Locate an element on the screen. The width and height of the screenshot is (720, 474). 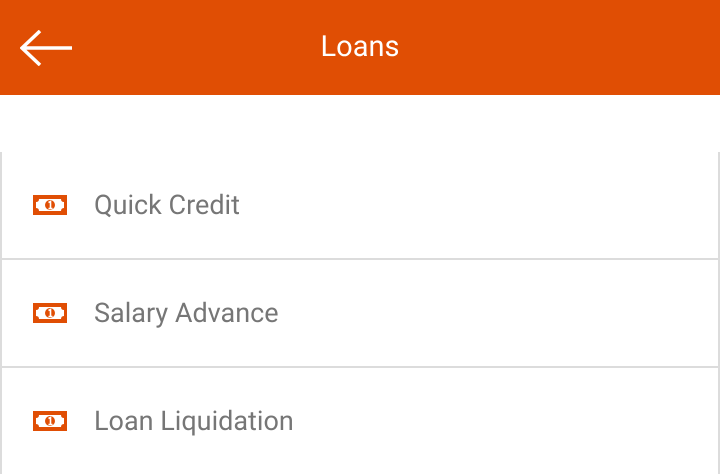
list-item-label: Quick Credit is located at coordinates (167, 205).